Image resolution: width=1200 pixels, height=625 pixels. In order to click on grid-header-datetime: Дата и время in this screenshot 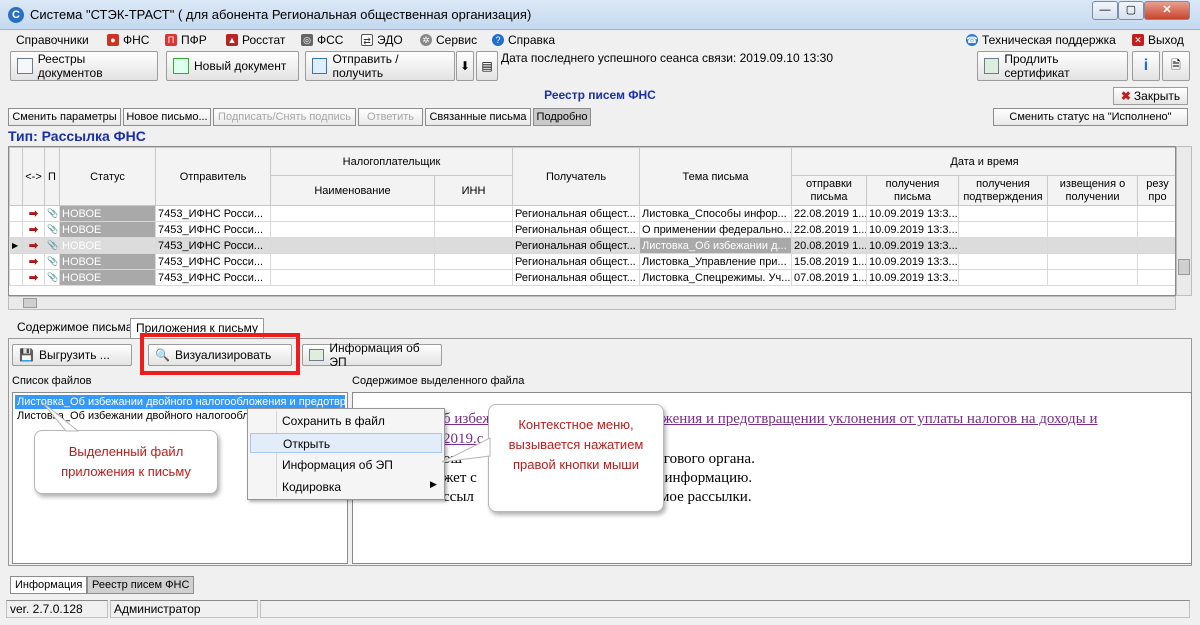, I will do `click(983, 161)`.